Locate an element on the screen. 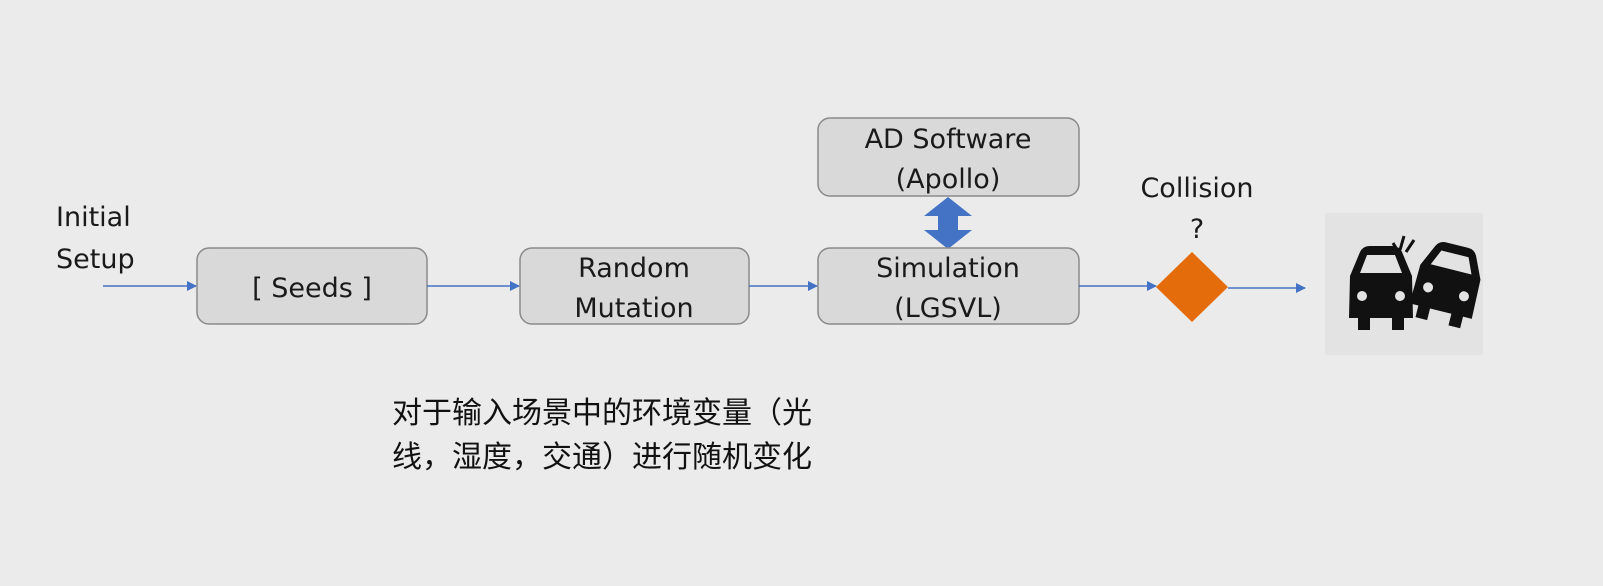  collision-question-mark: ? is located at coordinates (1197, 229).